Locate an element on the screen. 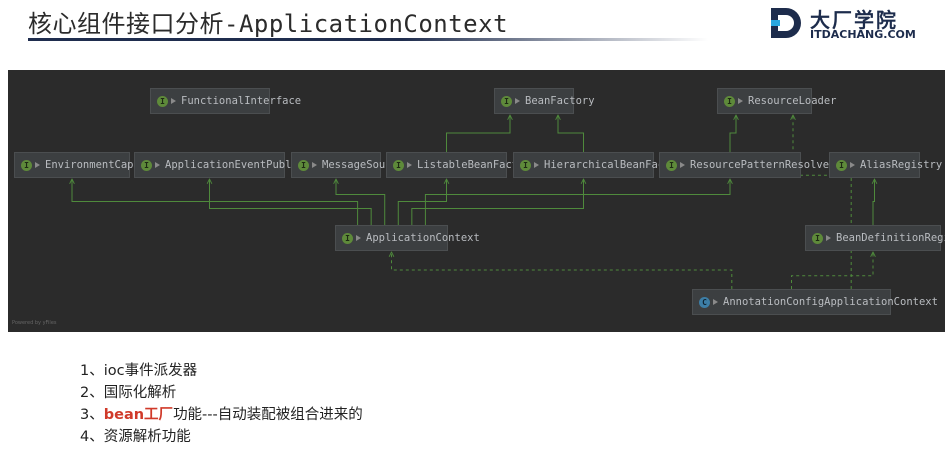  node-label: FunctionalInterface is located at coordinates (241, 101).